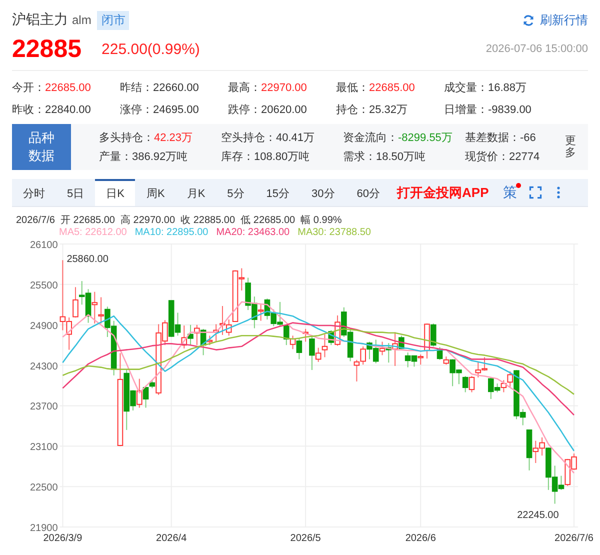 The width and height of the screenshot is (600, 555). I want to click on stat-label: 日增量：, so click(466, 110).